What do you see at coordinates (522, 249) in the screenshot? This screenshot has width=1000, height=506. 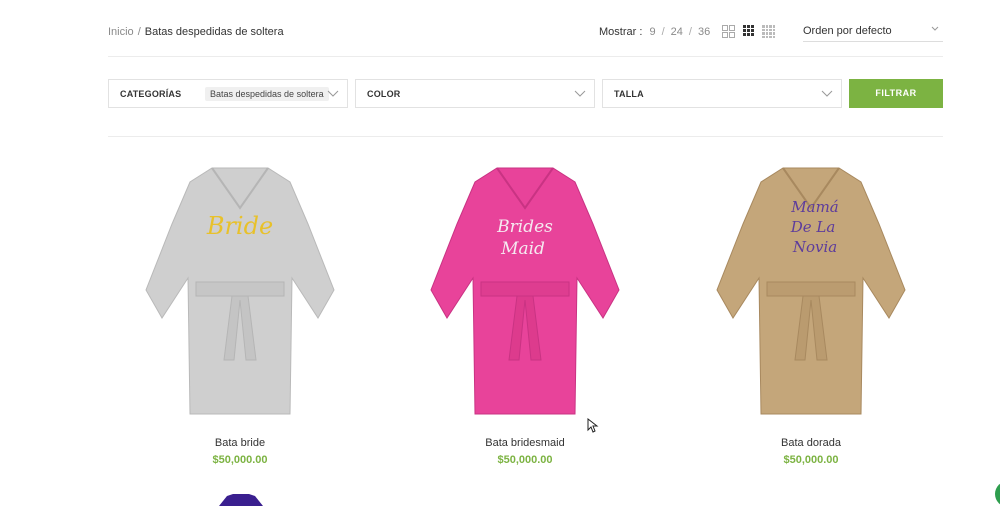 I see `embroidery-line-2: Maid` at bounding box center [522, 249].